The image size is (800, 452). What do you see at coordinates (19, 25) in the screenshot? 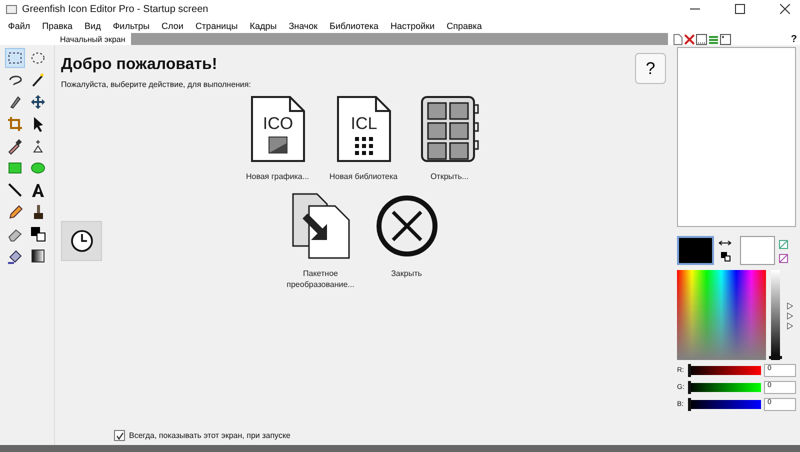
I see `menu-item: Файл` at bounding box center [19, 25].